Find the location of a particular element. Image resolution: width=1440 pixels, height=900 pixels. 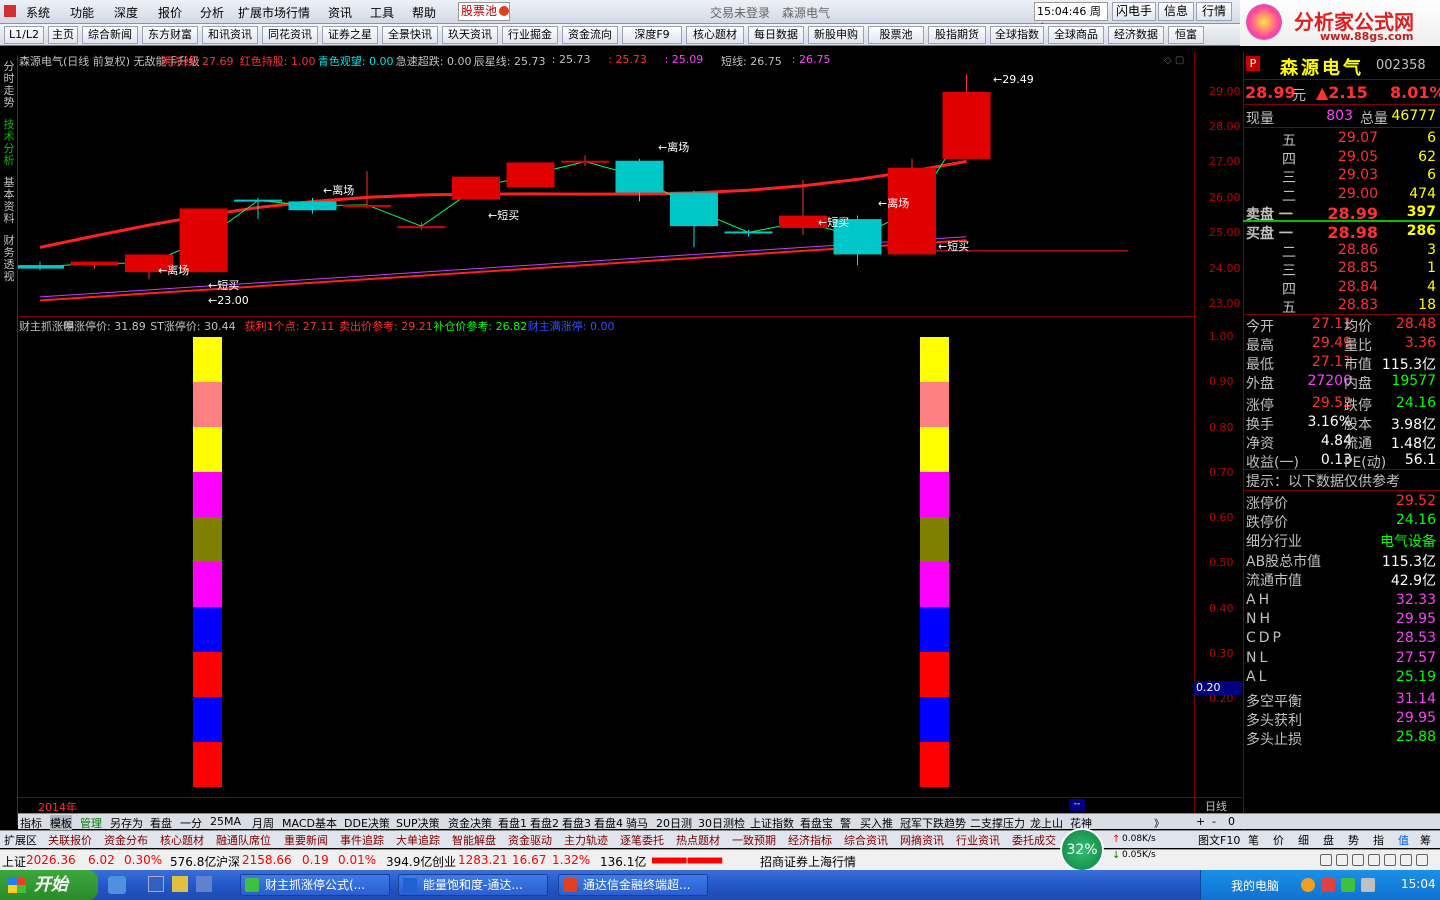

info-tab: 重要新闻 is located at coordinates (306, 840).